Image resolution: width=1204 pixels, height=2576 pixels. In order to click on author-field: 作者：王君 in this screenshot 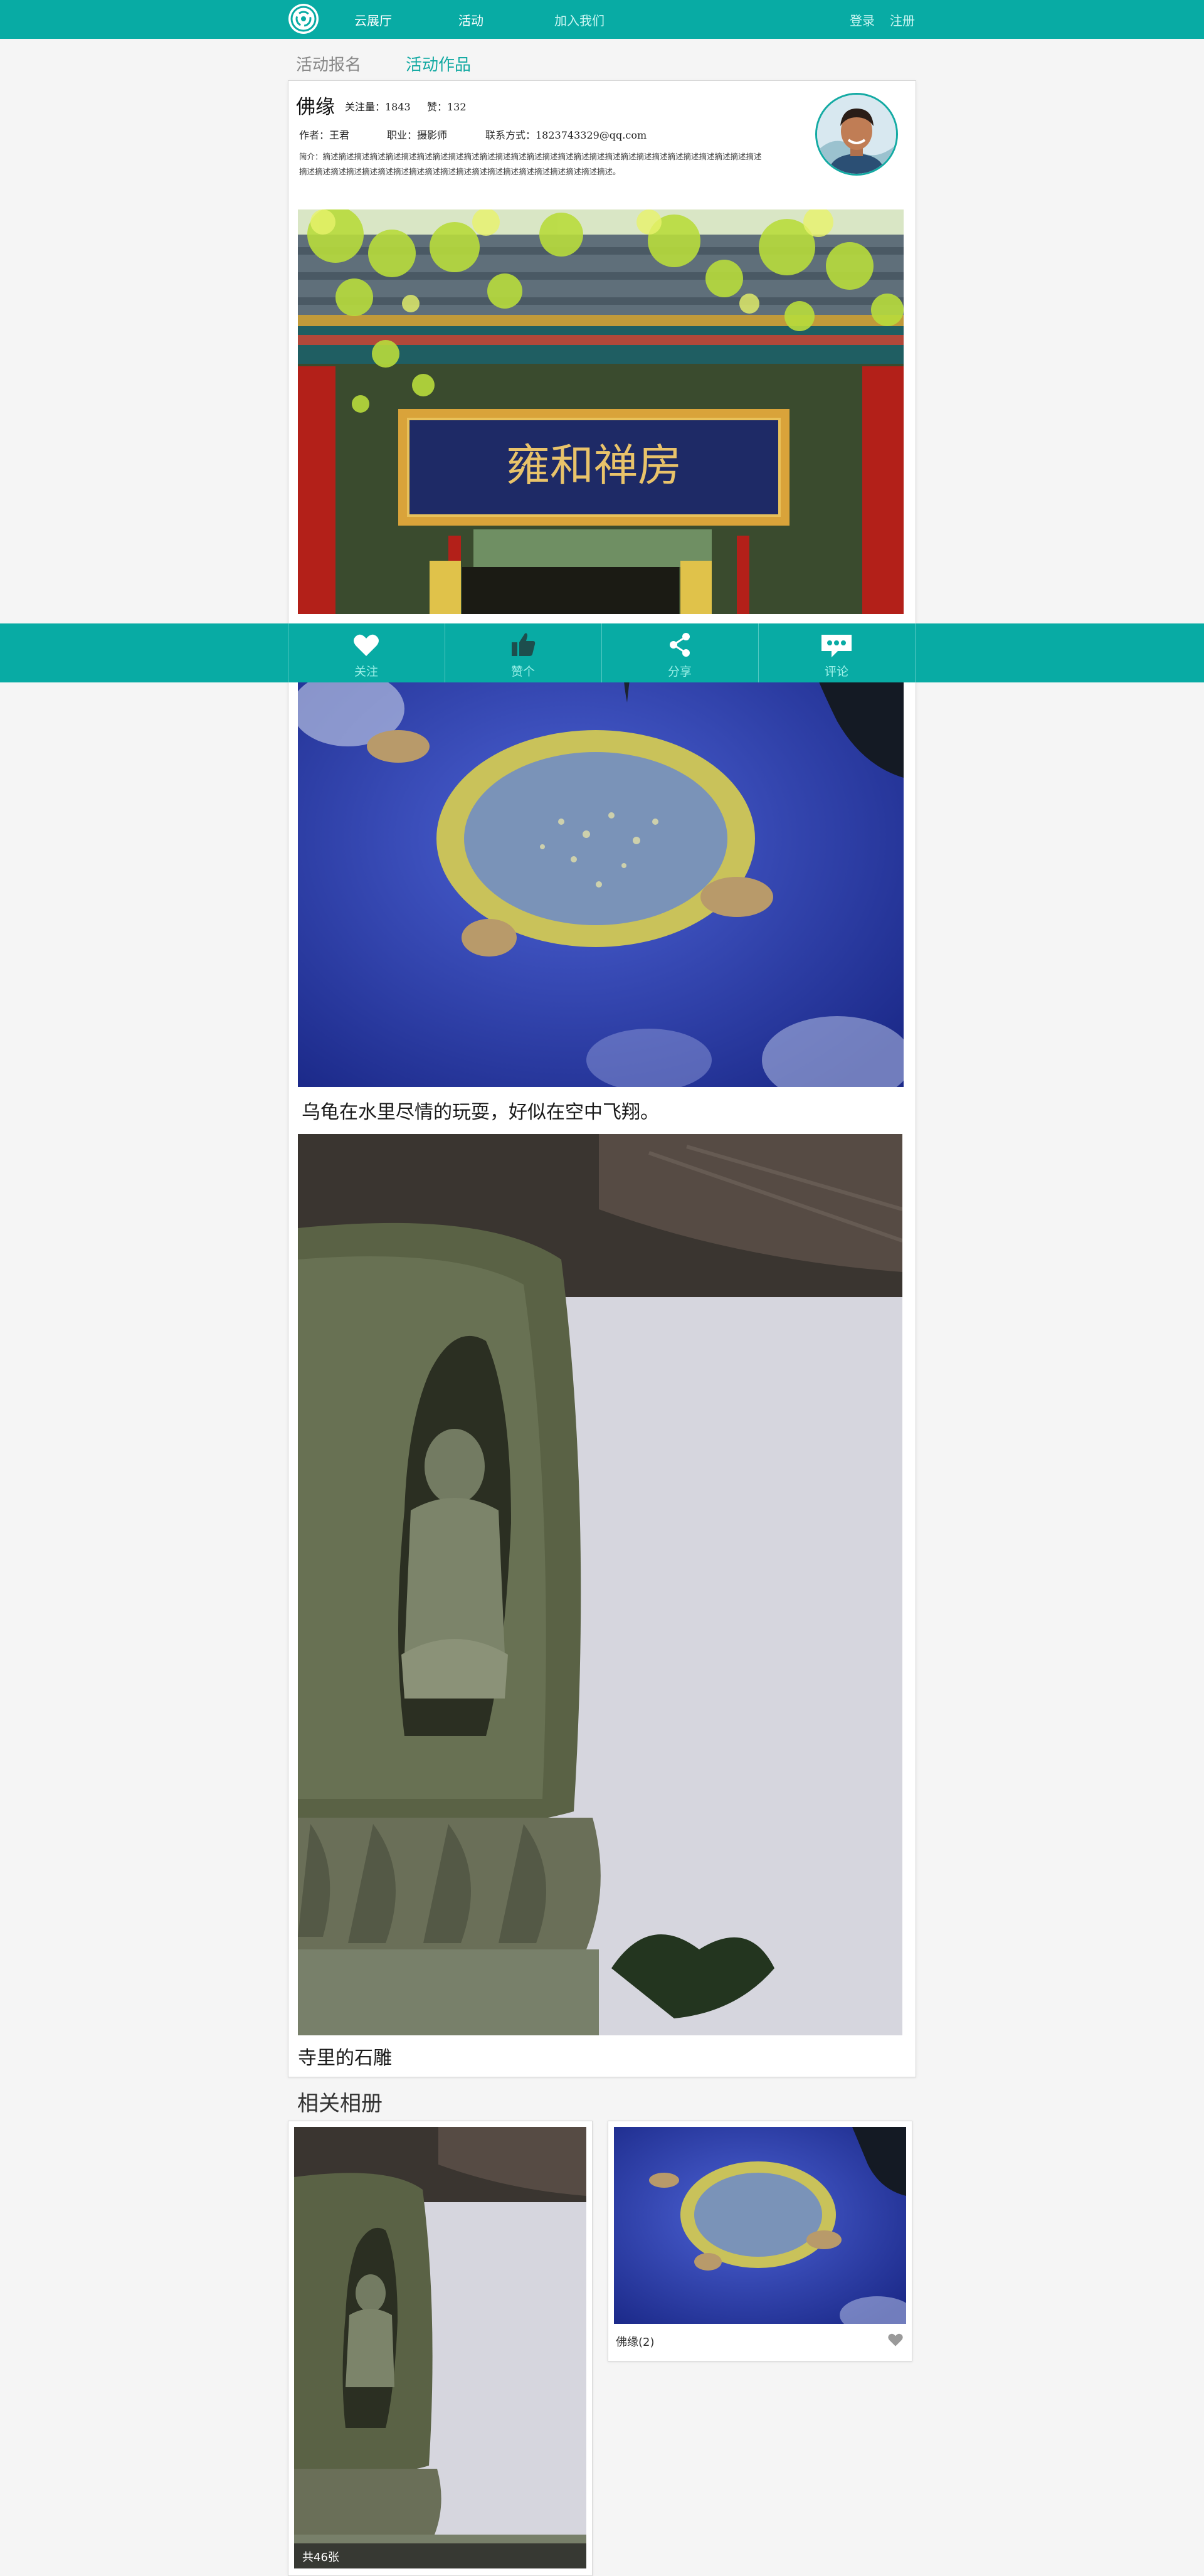, I will do `click(324, 135)`.